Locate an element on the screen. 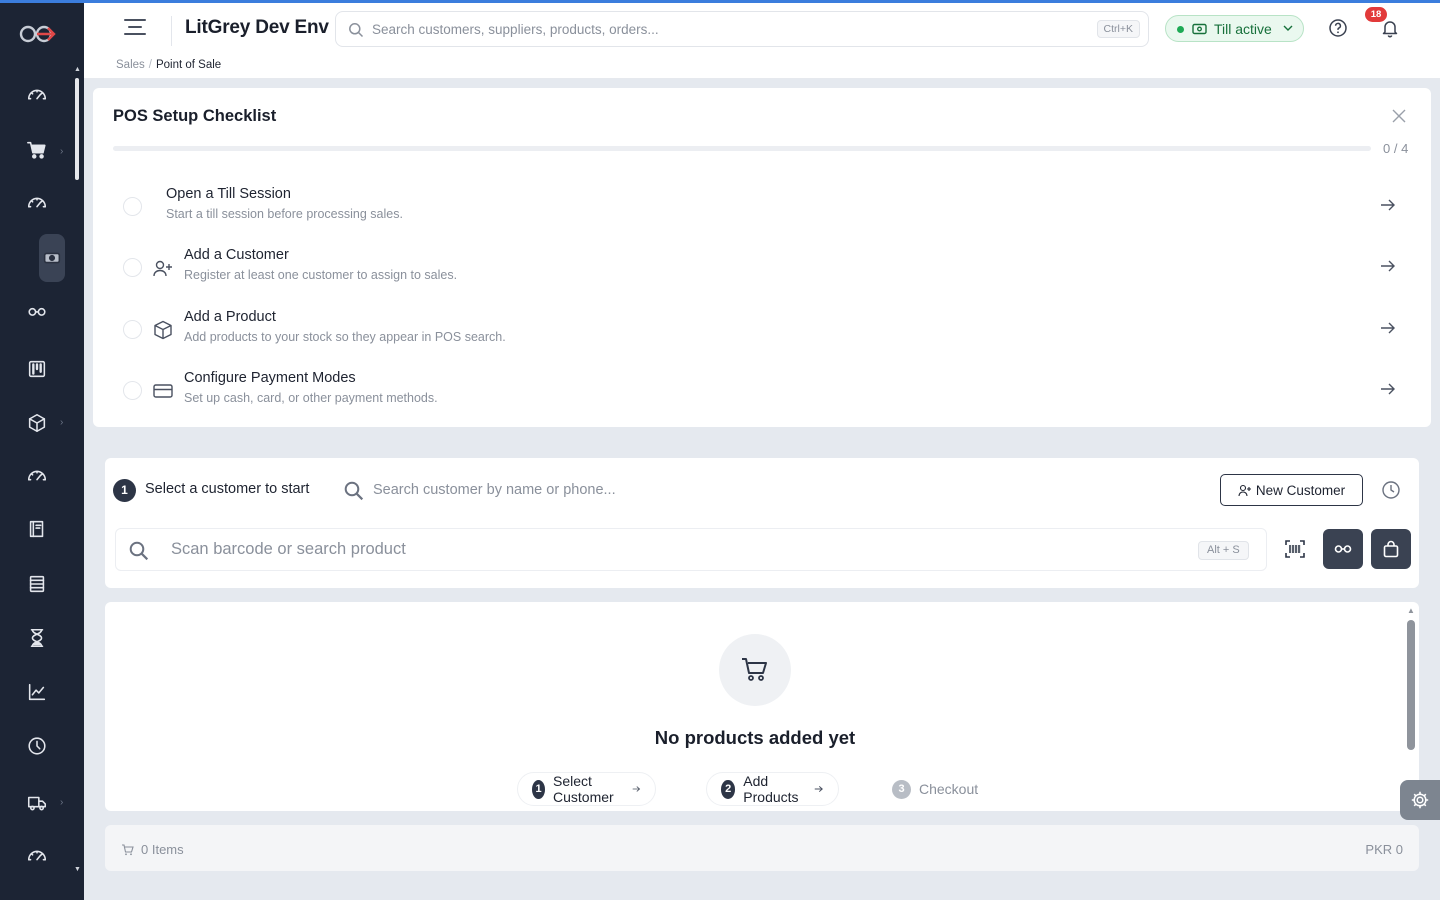  barcode-scan-button is located at coordinates (1295, 549).